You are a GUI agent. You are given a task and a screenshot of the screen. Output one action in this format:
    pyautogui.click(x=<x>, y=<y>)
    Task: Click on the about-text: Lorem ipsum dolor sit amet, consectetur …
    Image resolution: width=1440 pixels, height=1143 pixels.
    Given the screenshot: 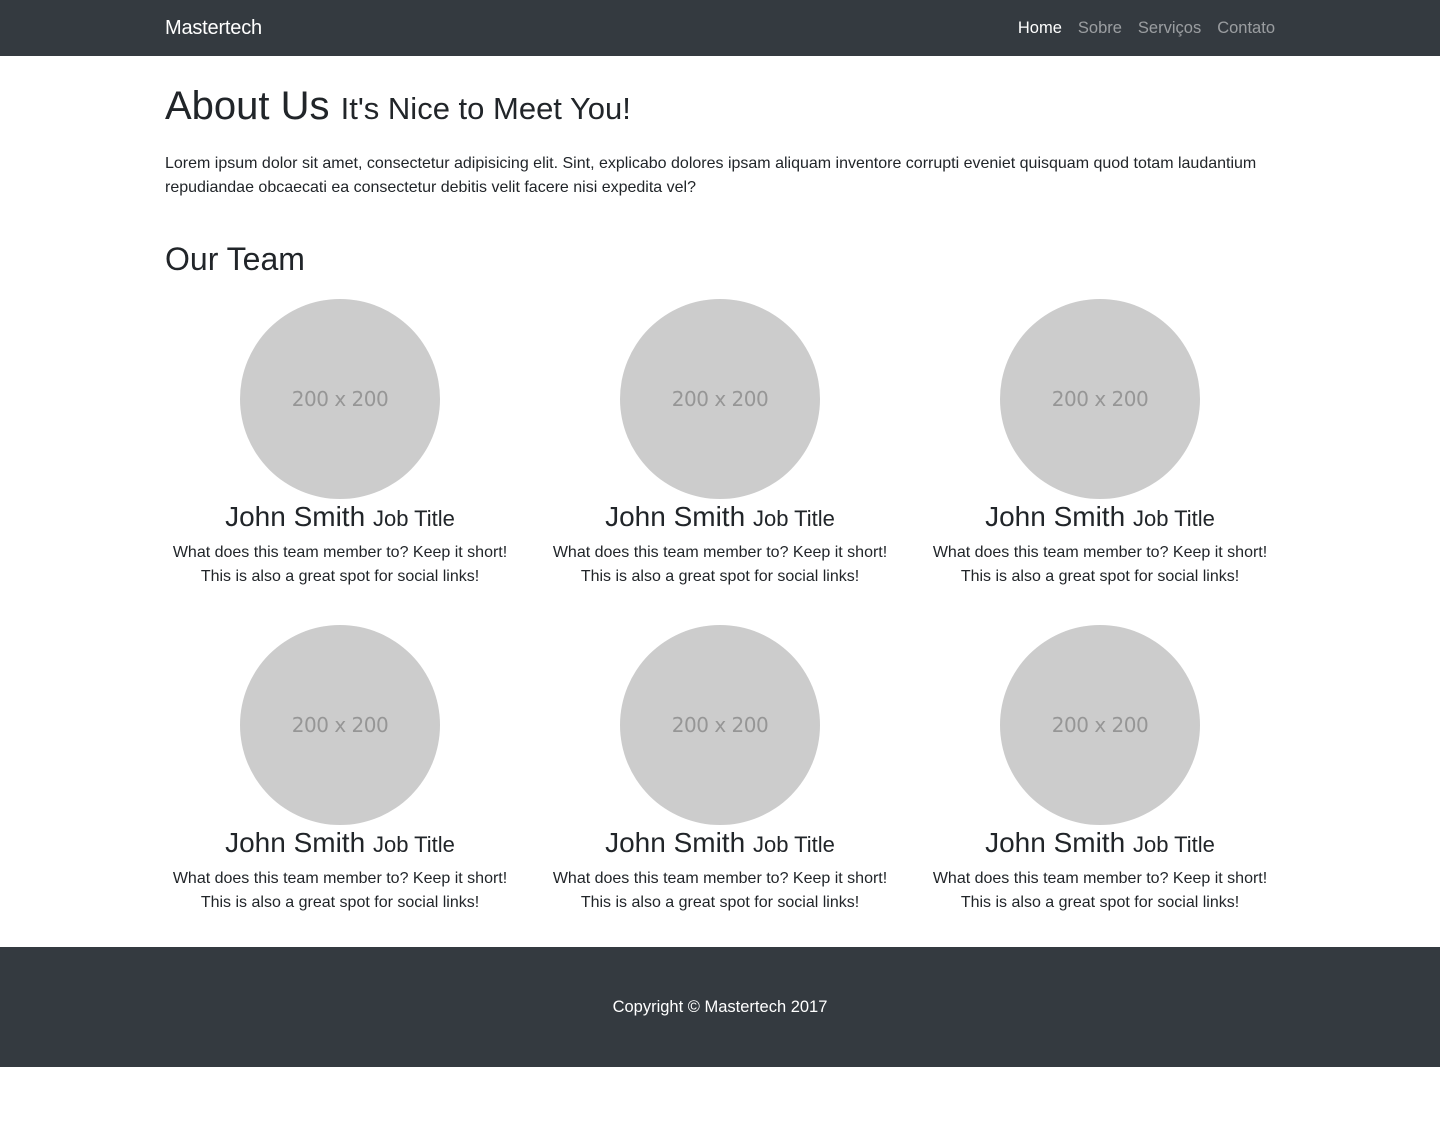 What is the action you would take?
    pyautogui.click(x=711, y=175)
    